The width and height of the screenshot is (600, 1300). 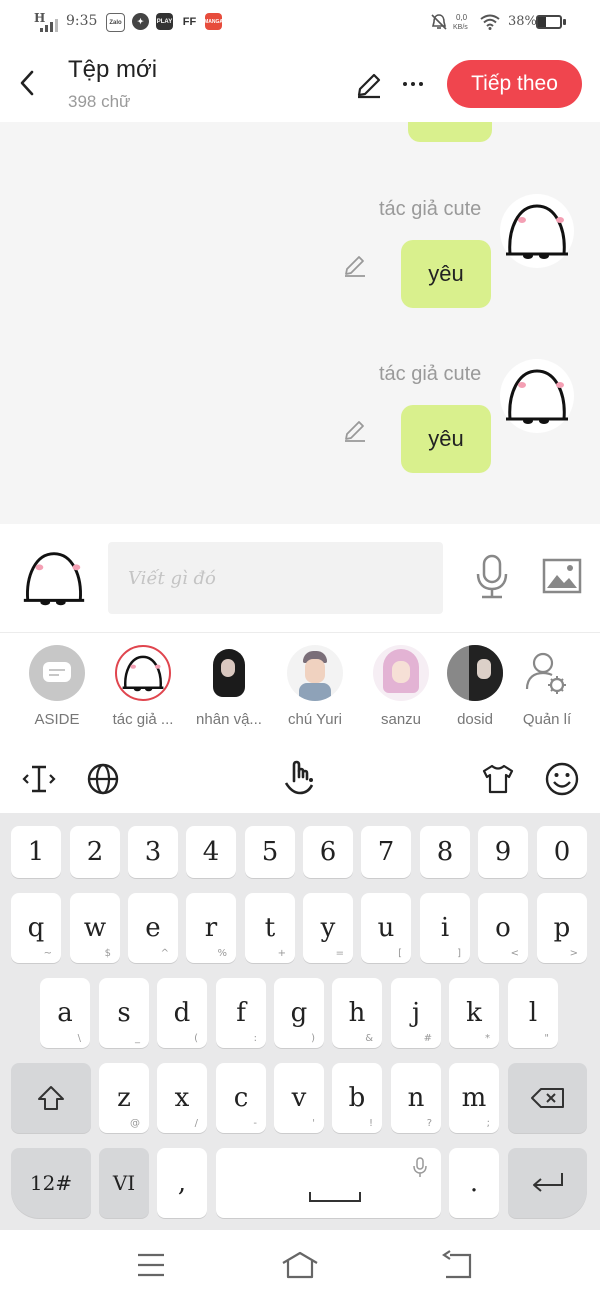 What do you see at coordinates (241, 1098) in the screenshot?
I see `key-c: c-` at bounding box center [241, 1098].